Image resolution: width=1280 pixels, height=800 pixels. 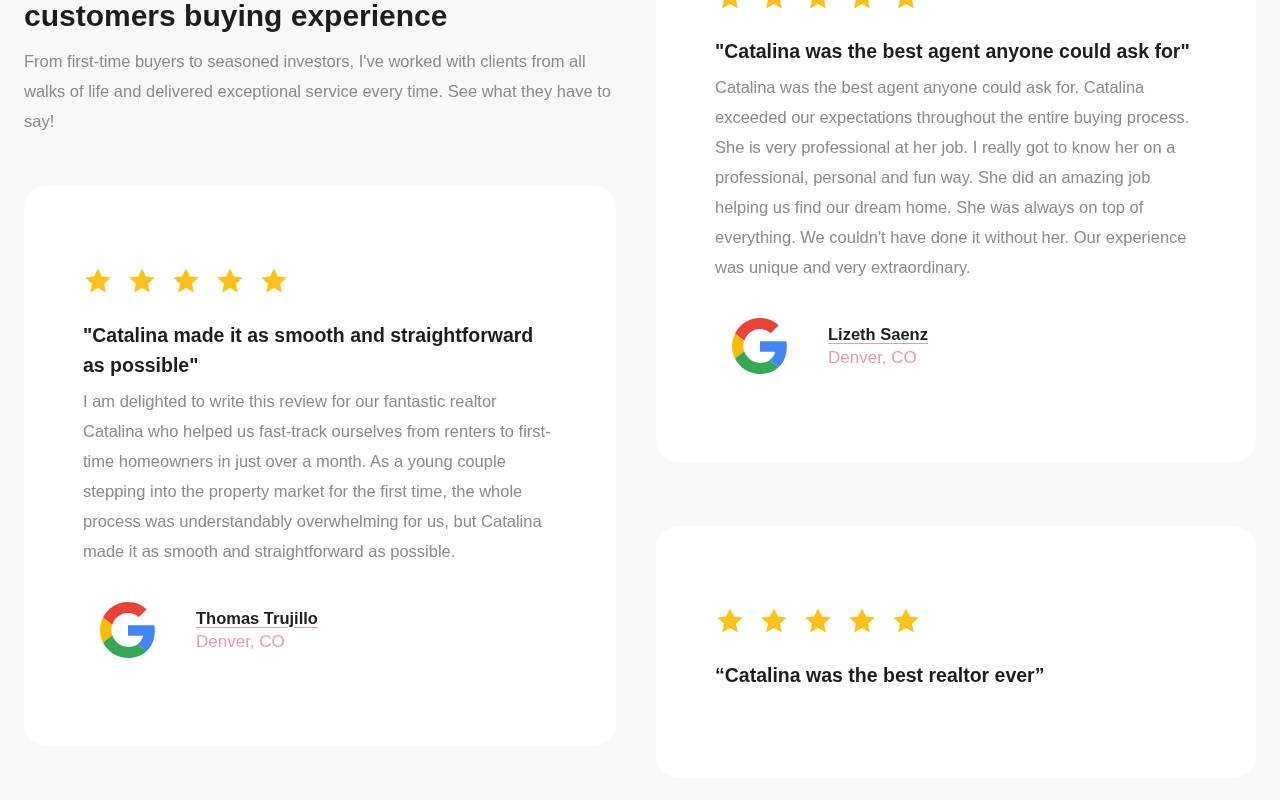 I want to click on review-text: Catalina was the best agent anyone could ask for. Catalina exceeded our expectations throughout the entire buying process. She is very professional at her job. I really got to know her on a professional, personal and fun way. She did an amazing job helping us find our dream home. She was always on top of everything. We couldn't have done it without her. Our experience was unique and very extraordinary., so click(x=953, y=177).